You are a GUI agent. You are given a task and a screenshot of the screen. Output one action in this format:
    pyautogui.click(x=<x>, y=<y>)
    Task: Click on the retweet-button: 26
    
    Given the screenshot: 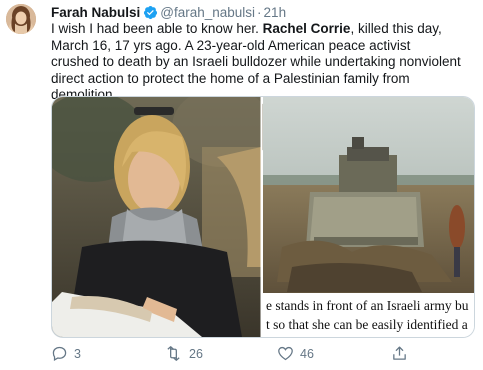 What is the action you would take?
    pyautogui.click(x=183, y=353)
    